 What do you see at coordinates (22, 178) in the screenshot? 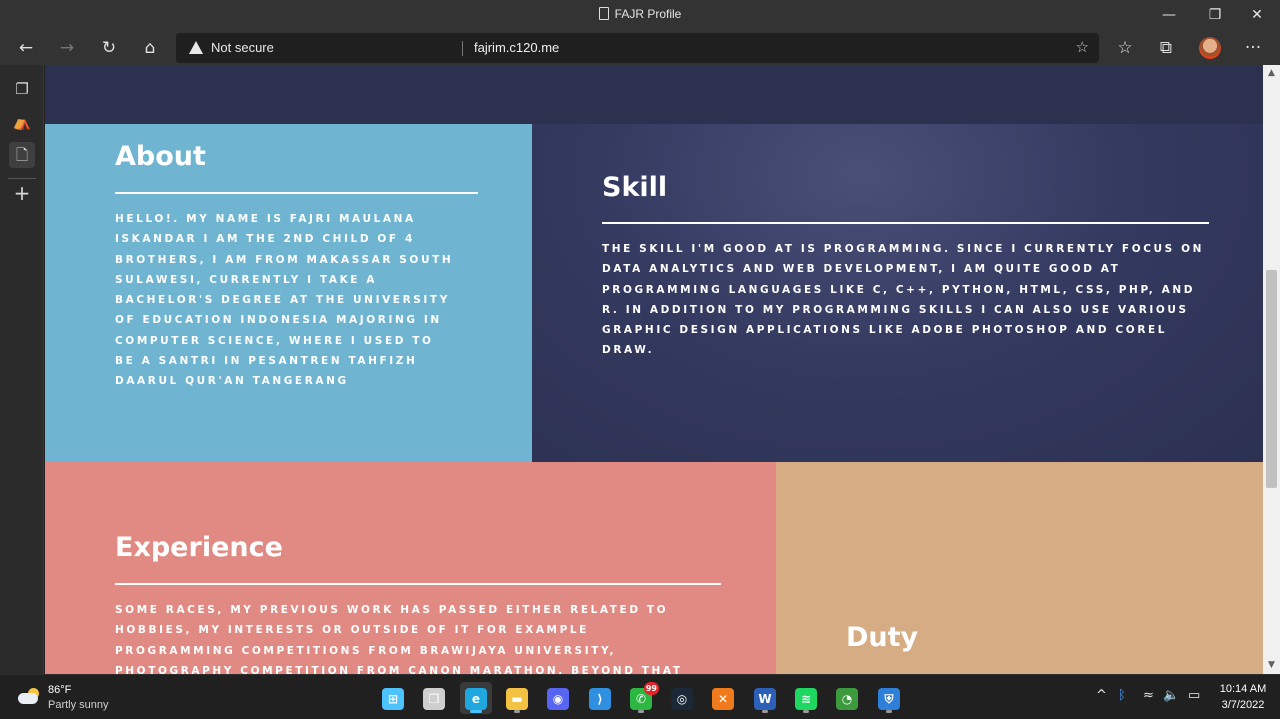
I see `sidebar-divider` at bounding box center [22, 178].